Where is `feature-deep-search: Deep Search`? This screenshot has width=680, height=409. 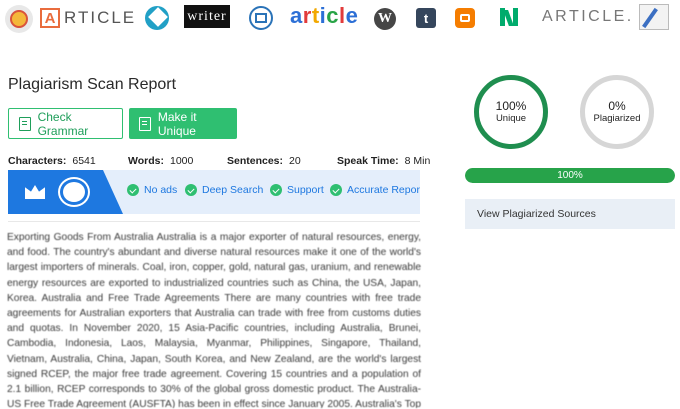
feature-deep-search: Deep Search is located at coordinates (224, 190).